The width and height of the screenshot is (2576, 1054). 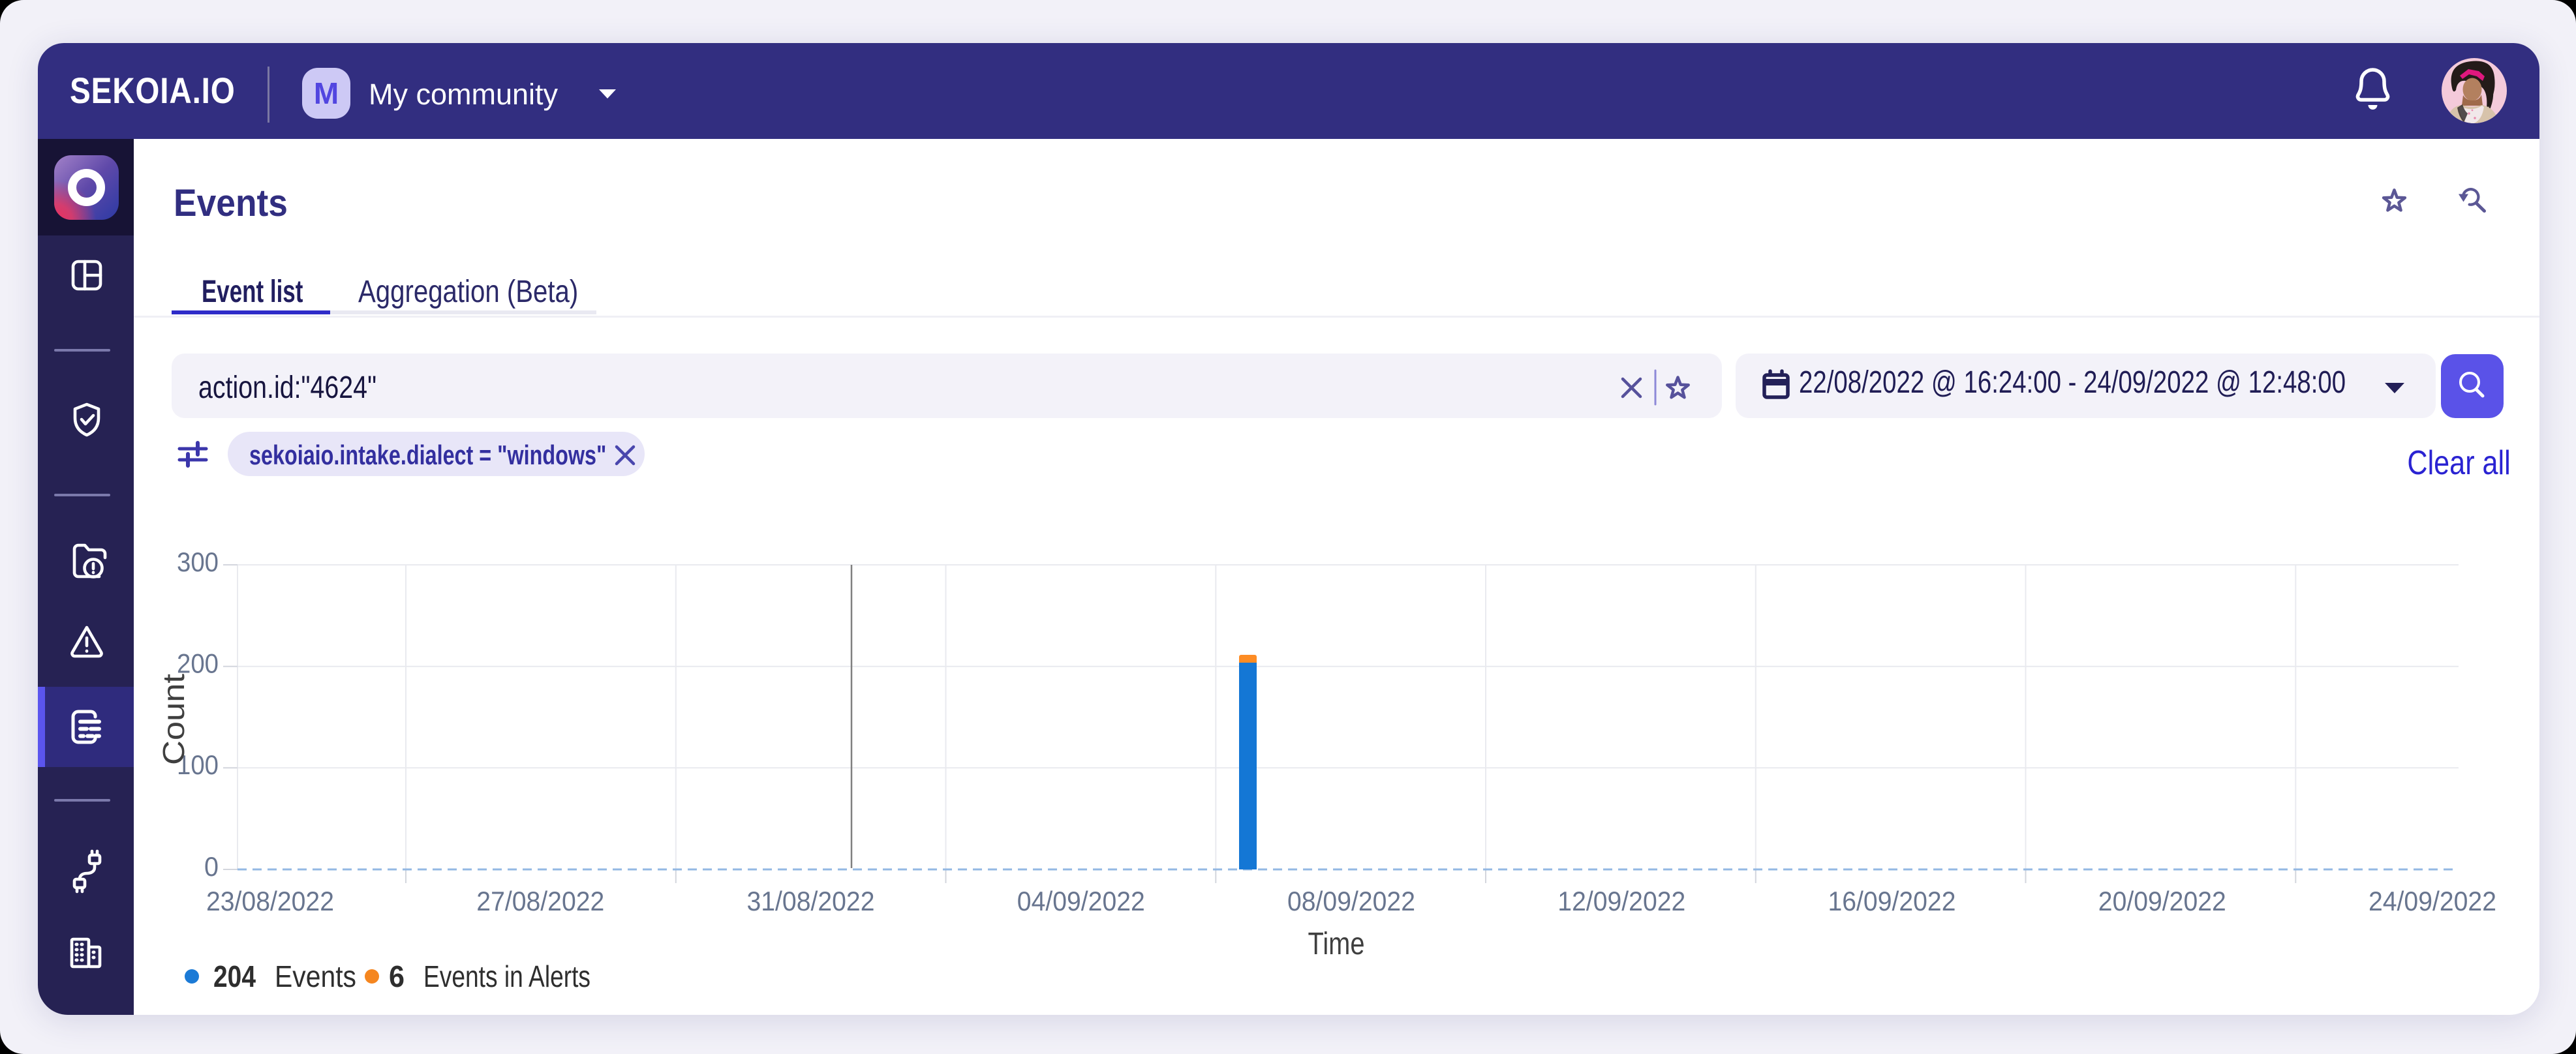 I want to click on svg-text: 24/09/2022, so click(x=2432, y=901).